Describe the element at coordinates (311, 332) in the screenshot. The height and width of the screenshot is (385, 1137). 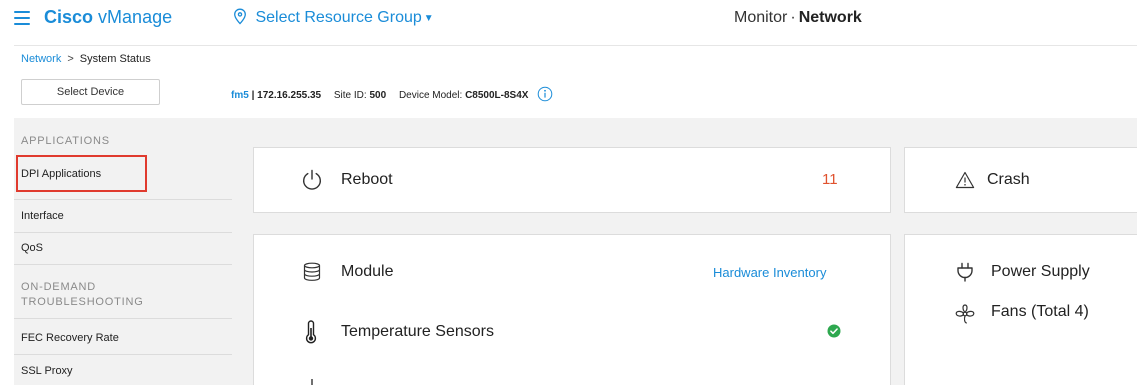
I see `thermometer-icon` at that location.